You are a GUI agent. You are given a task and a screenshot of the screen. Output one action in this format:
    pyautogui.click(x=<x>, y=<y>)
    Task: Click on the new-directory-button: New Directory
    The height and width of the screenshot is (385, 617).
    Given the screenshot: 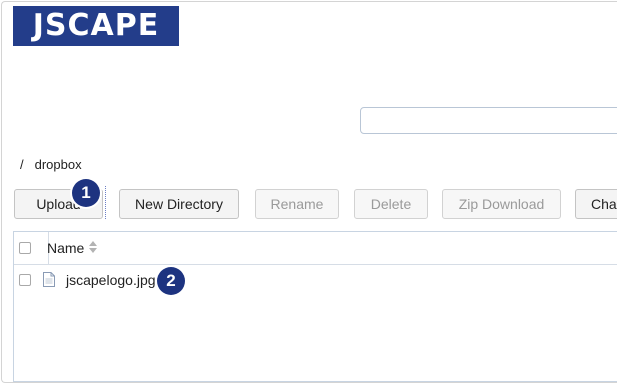 What is the action you would take?
    pyautogui.click(x=179, y=204)
    